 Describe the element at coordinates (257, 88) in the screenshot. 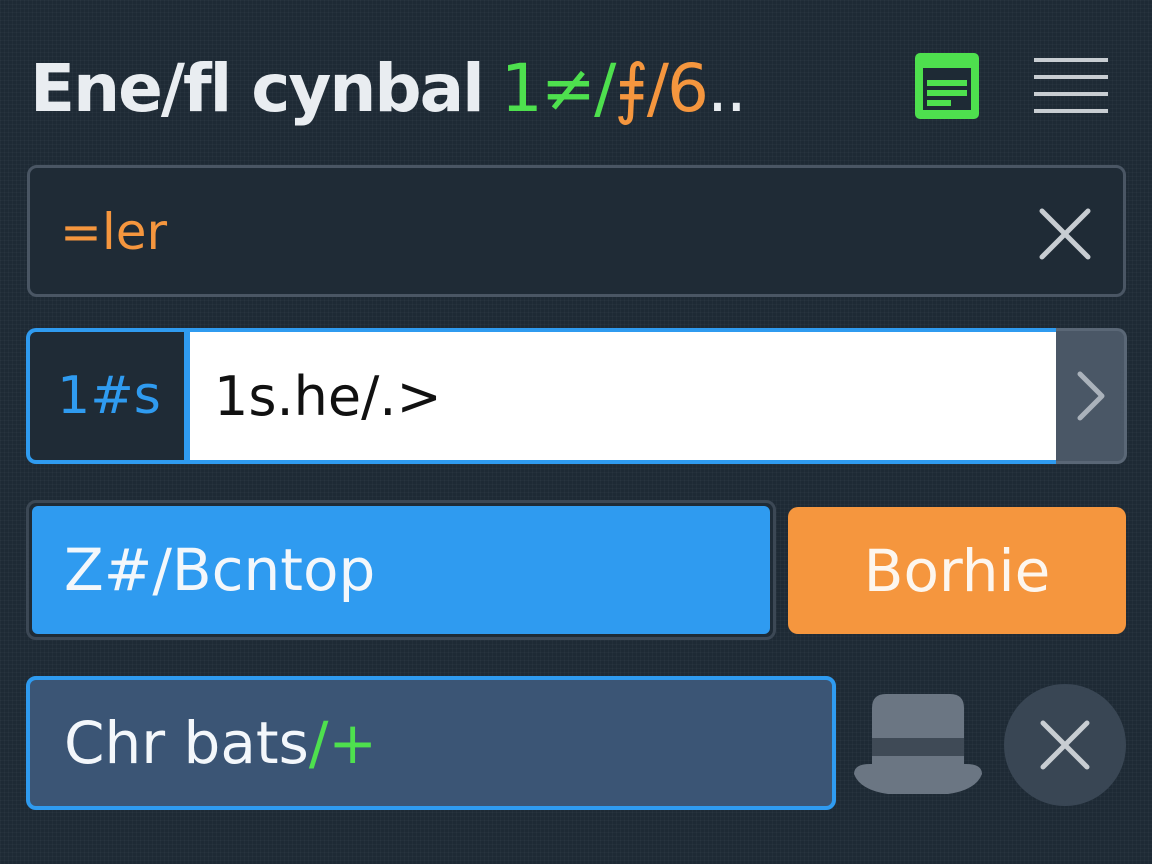

I see `title-main: Ene/fl cynbal` at that location.